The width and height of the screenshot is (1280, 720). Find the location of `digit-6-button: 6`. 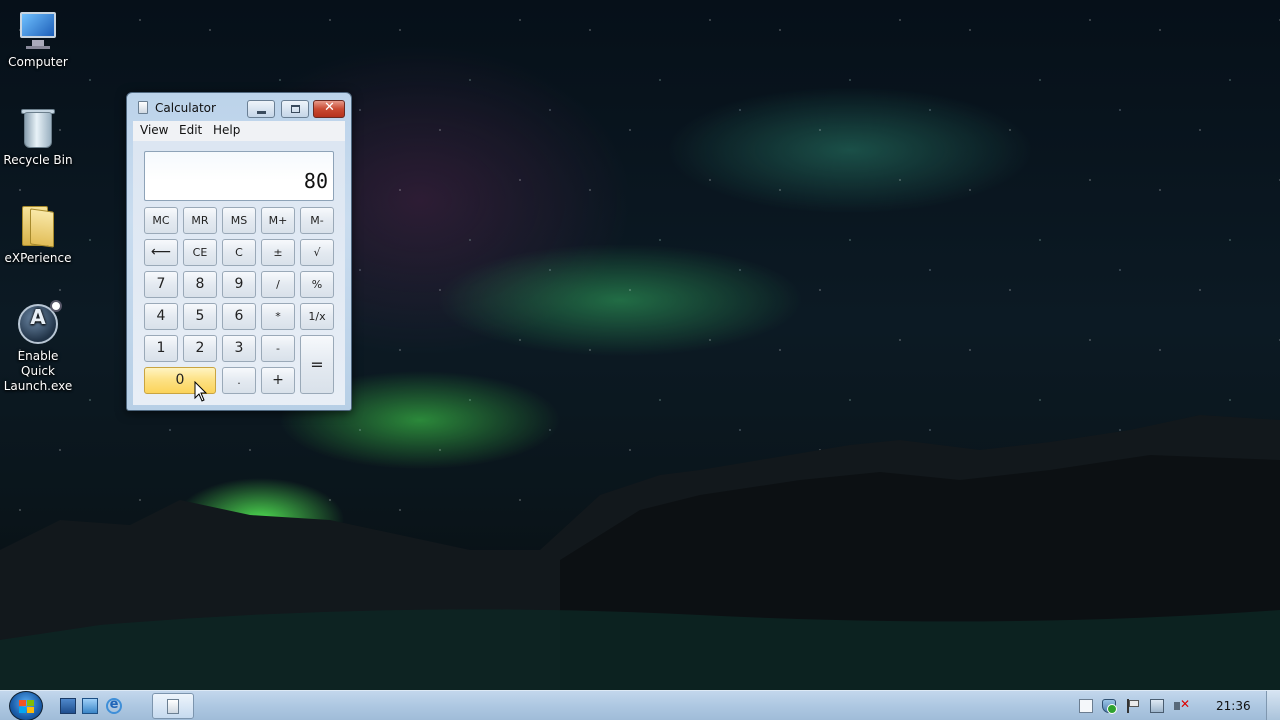

digit-6-button: 6 is located at coordinates (239, 316).